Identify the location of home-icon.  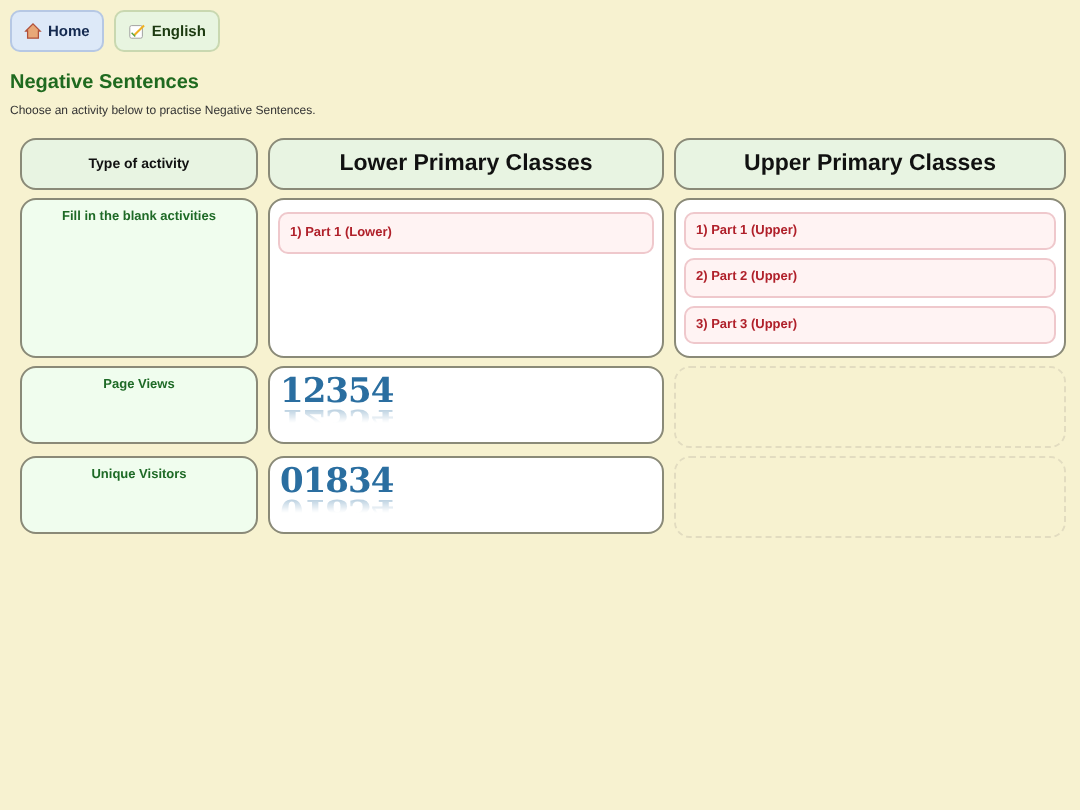
(33, 31).